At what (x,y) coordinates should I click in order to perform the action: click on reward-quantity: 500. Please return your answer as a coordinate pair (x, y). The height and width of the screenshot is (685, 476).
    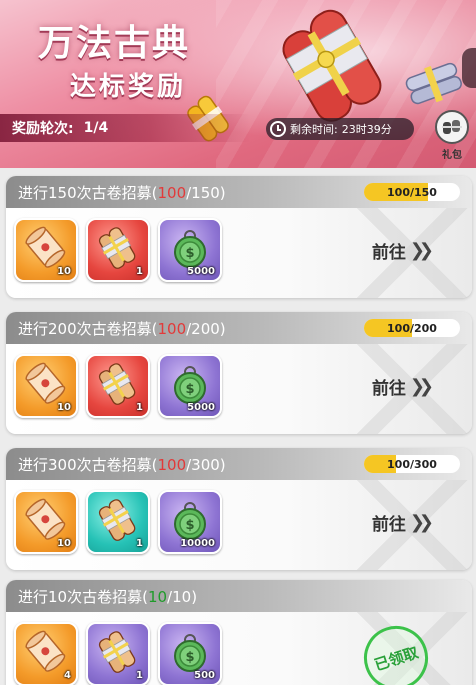
    Looking at the image, I should click on (204, 675).